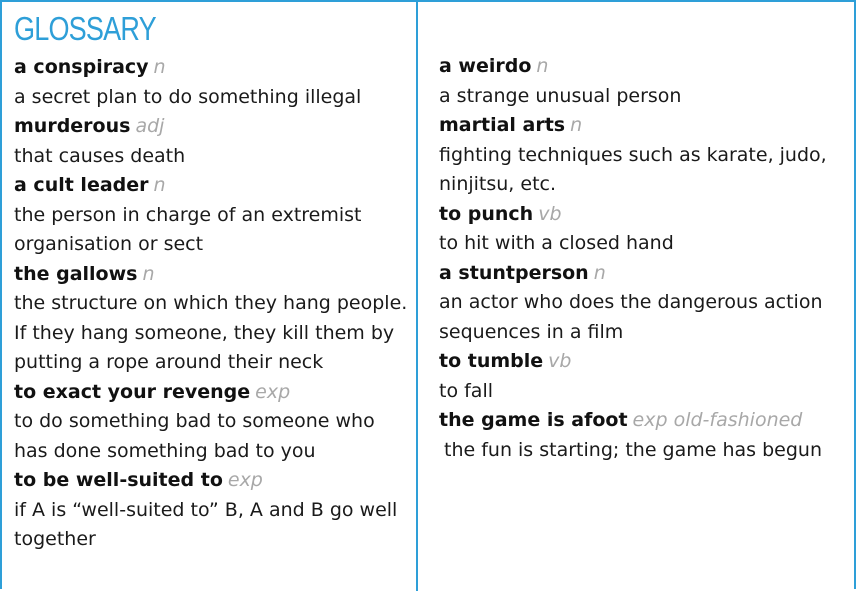  What do you see at coordinates (81, 185) in the screenshot?
I see `entry-term: a cult leader` at bounding box center [81, 185].